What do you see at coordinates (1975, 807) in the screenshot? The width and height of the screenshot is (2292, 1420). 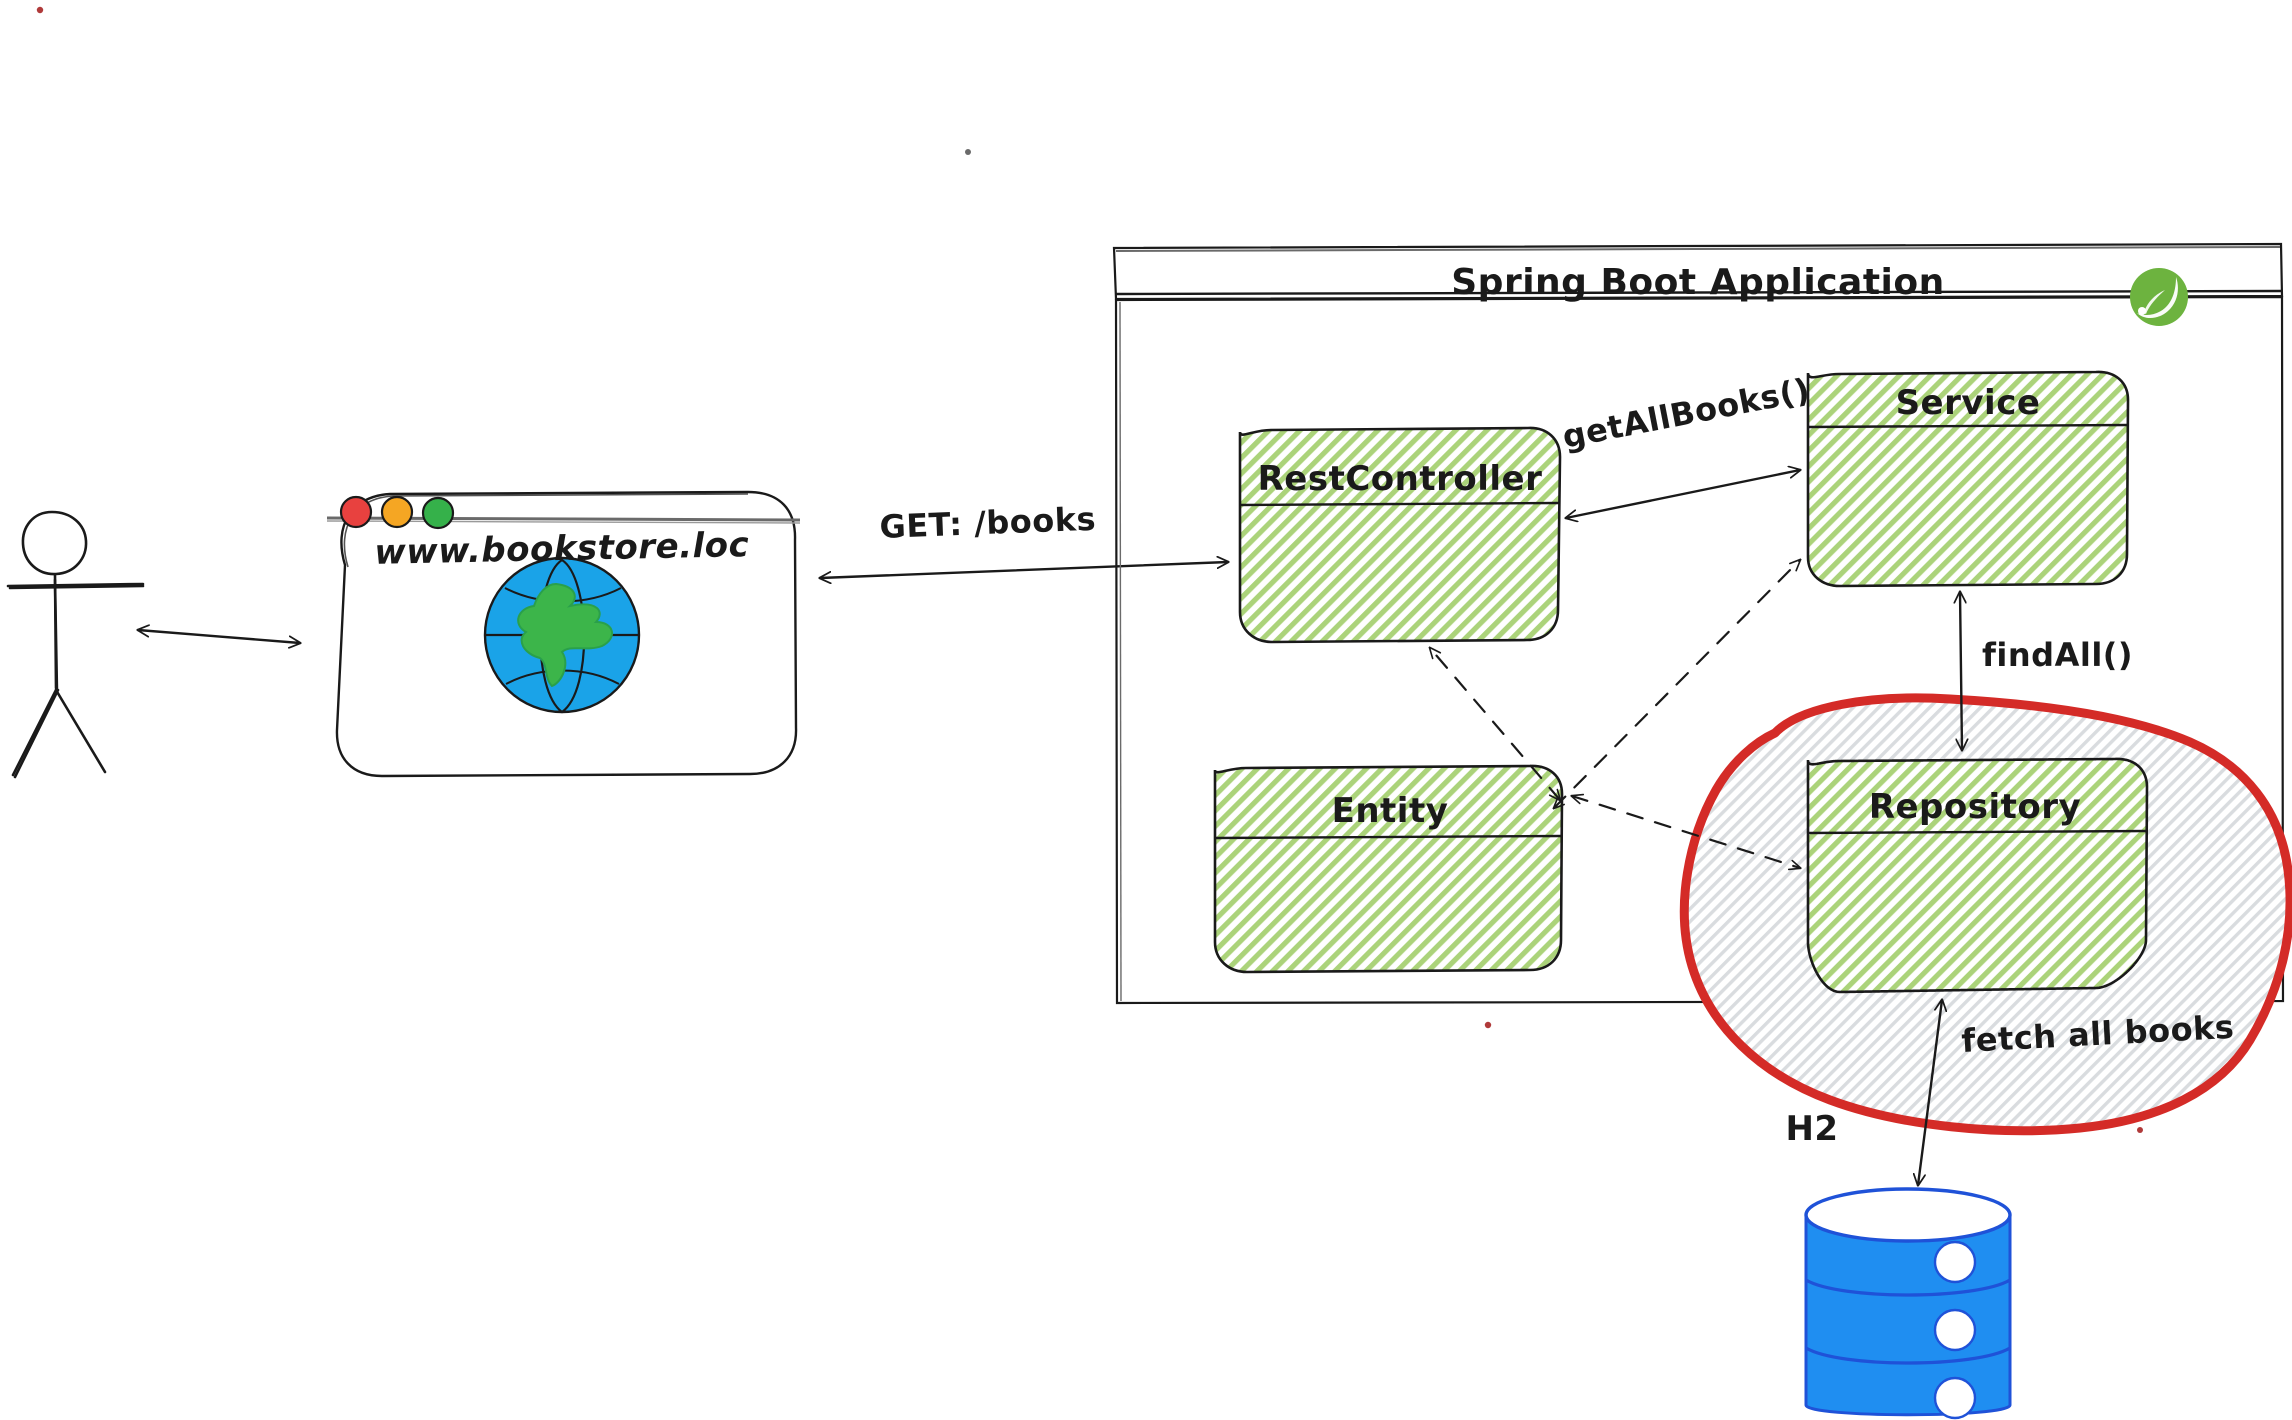 I see `node-label-repository: Repository` at bounding box center [1975, 807].